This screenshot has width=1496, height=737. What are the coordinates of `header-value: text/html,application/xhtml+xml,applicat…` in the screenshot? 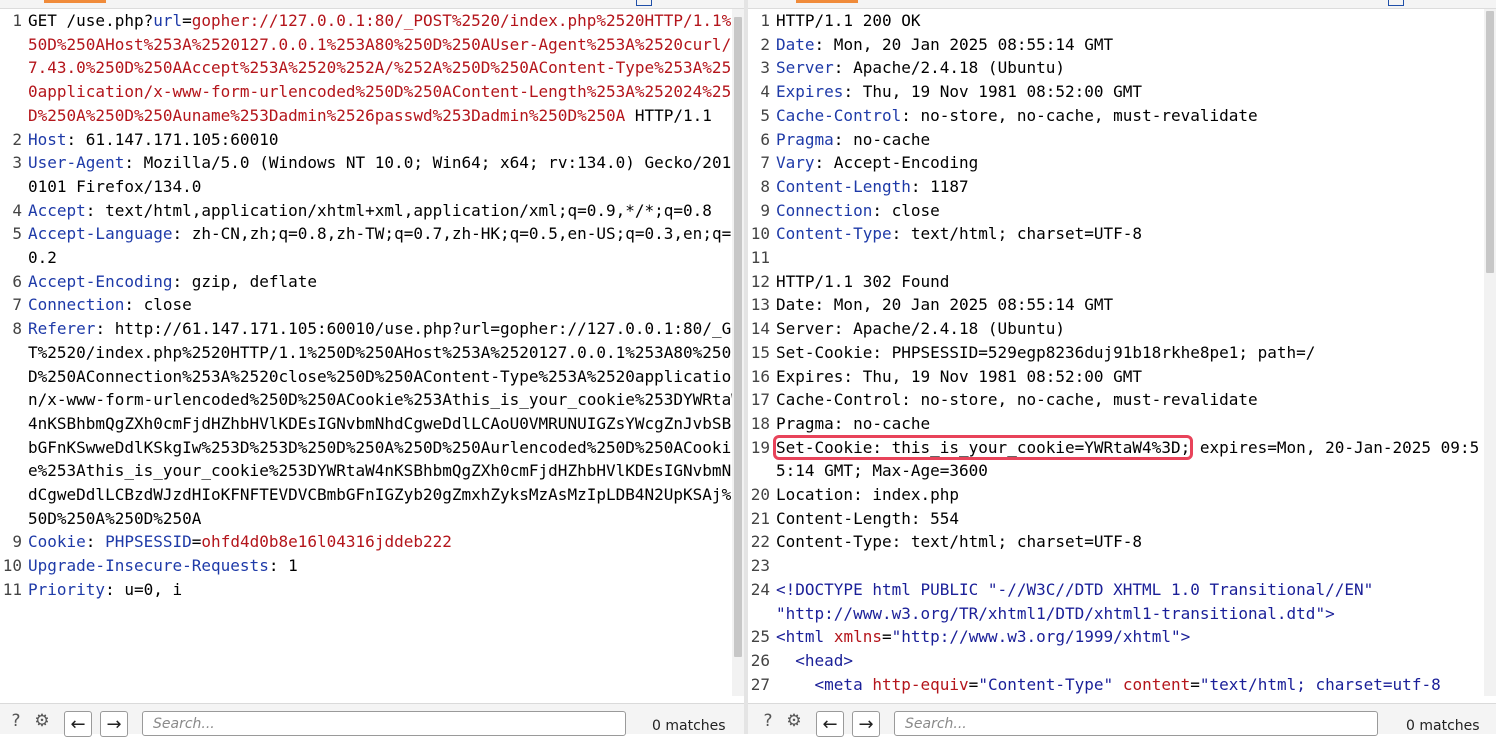 It's located at (403, 210).